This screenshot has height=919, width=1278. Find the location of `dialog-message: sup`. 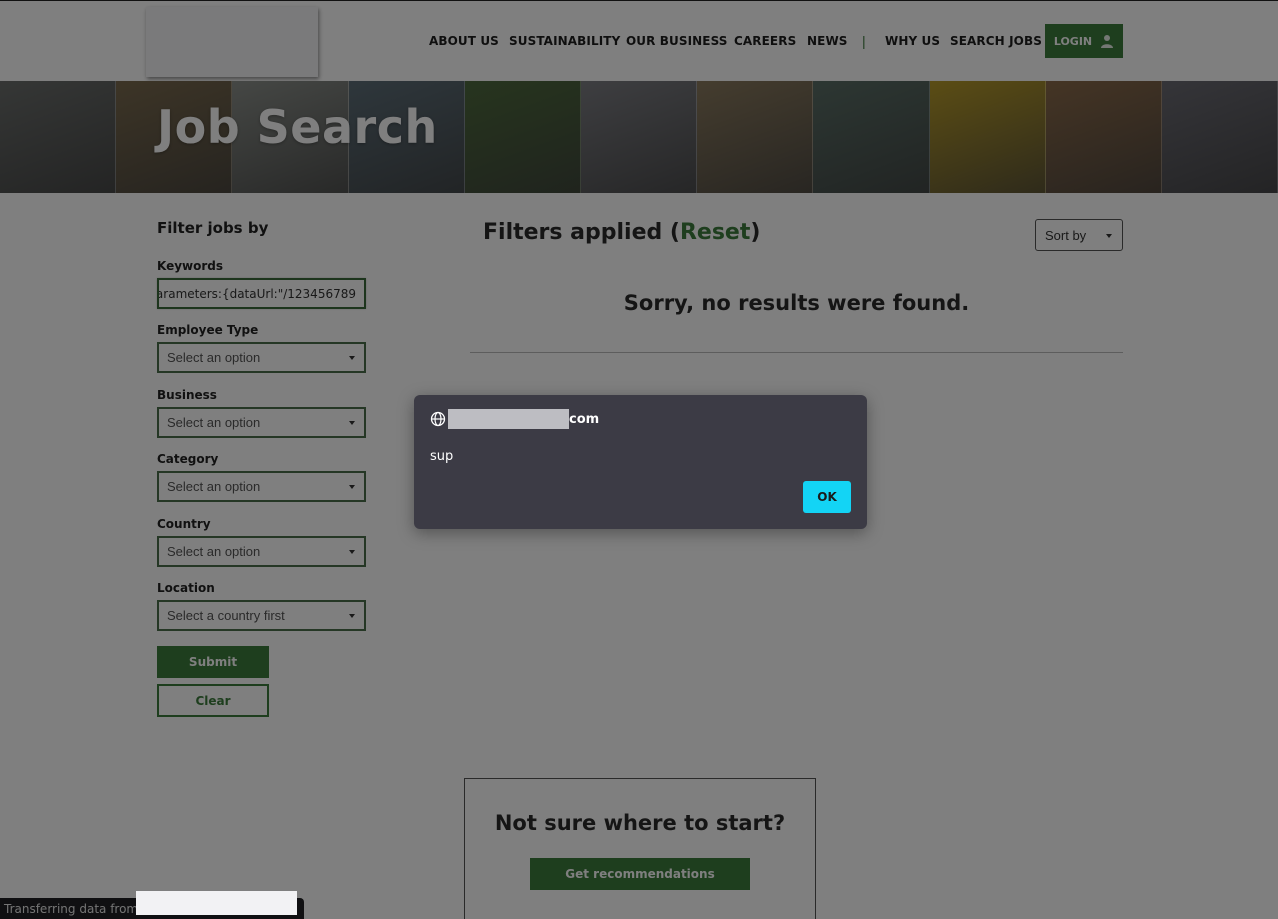

dialog-message: sup is located at coordinates (442, 456).